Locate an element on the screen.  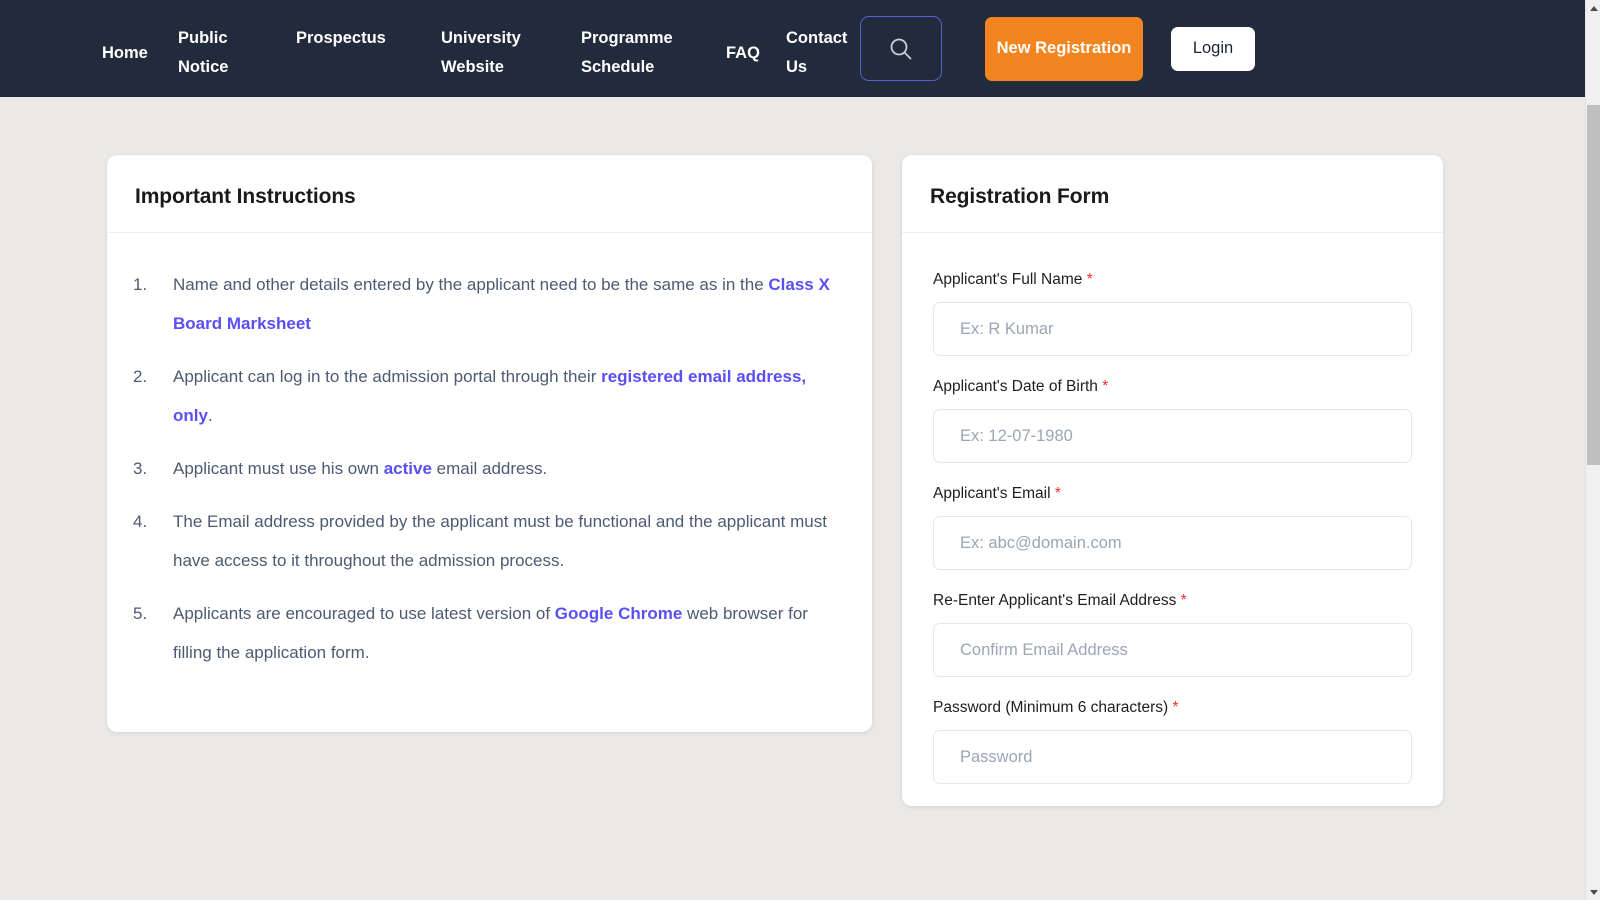
scroll-down-button is located at coordinates (1593, 892).